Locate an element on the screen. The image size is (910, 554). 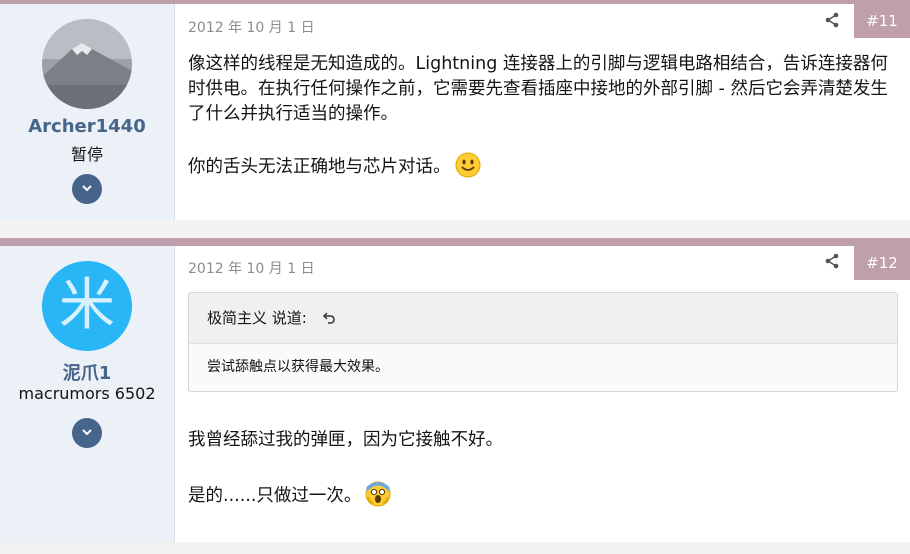
post-paragraph-2: 是的......只做过一次。 is located at coordinates (543, 495).